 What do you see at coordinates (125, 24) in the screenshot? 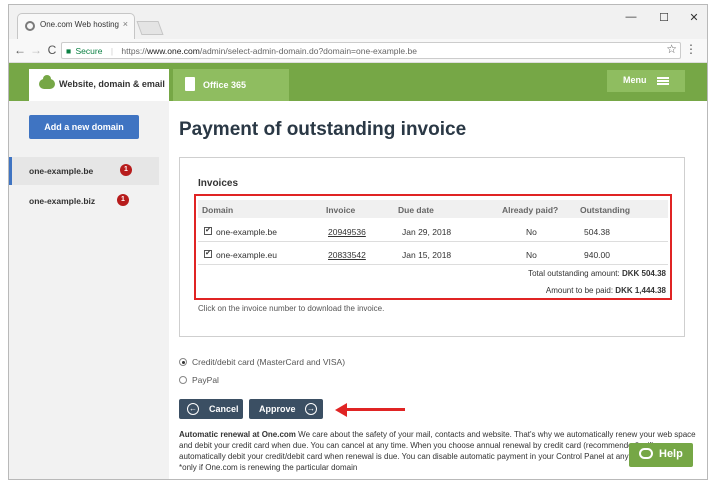
I see `tab-close-icon: ×` at bounding box center [125, 24].